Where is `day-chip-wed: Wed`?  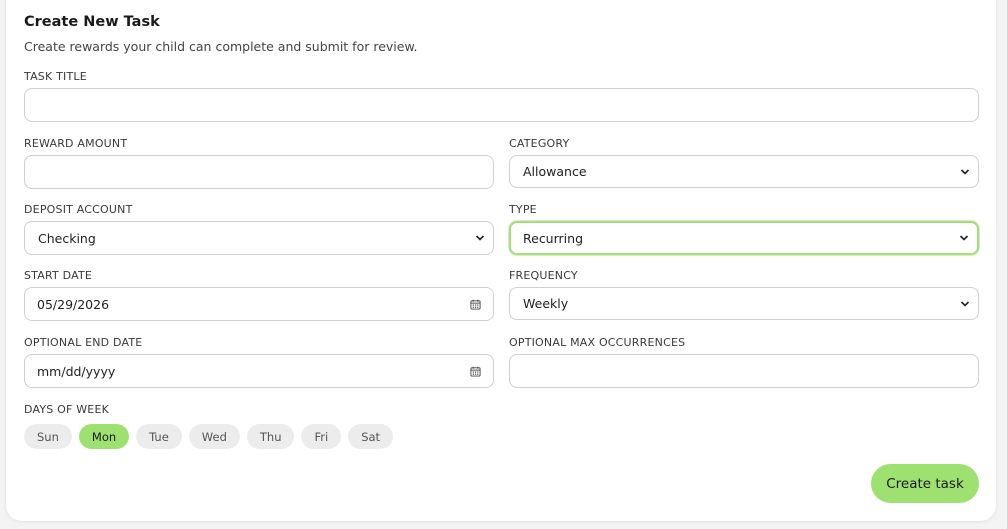 day-chip-wed: Wed is located at coordinates (214, 436).